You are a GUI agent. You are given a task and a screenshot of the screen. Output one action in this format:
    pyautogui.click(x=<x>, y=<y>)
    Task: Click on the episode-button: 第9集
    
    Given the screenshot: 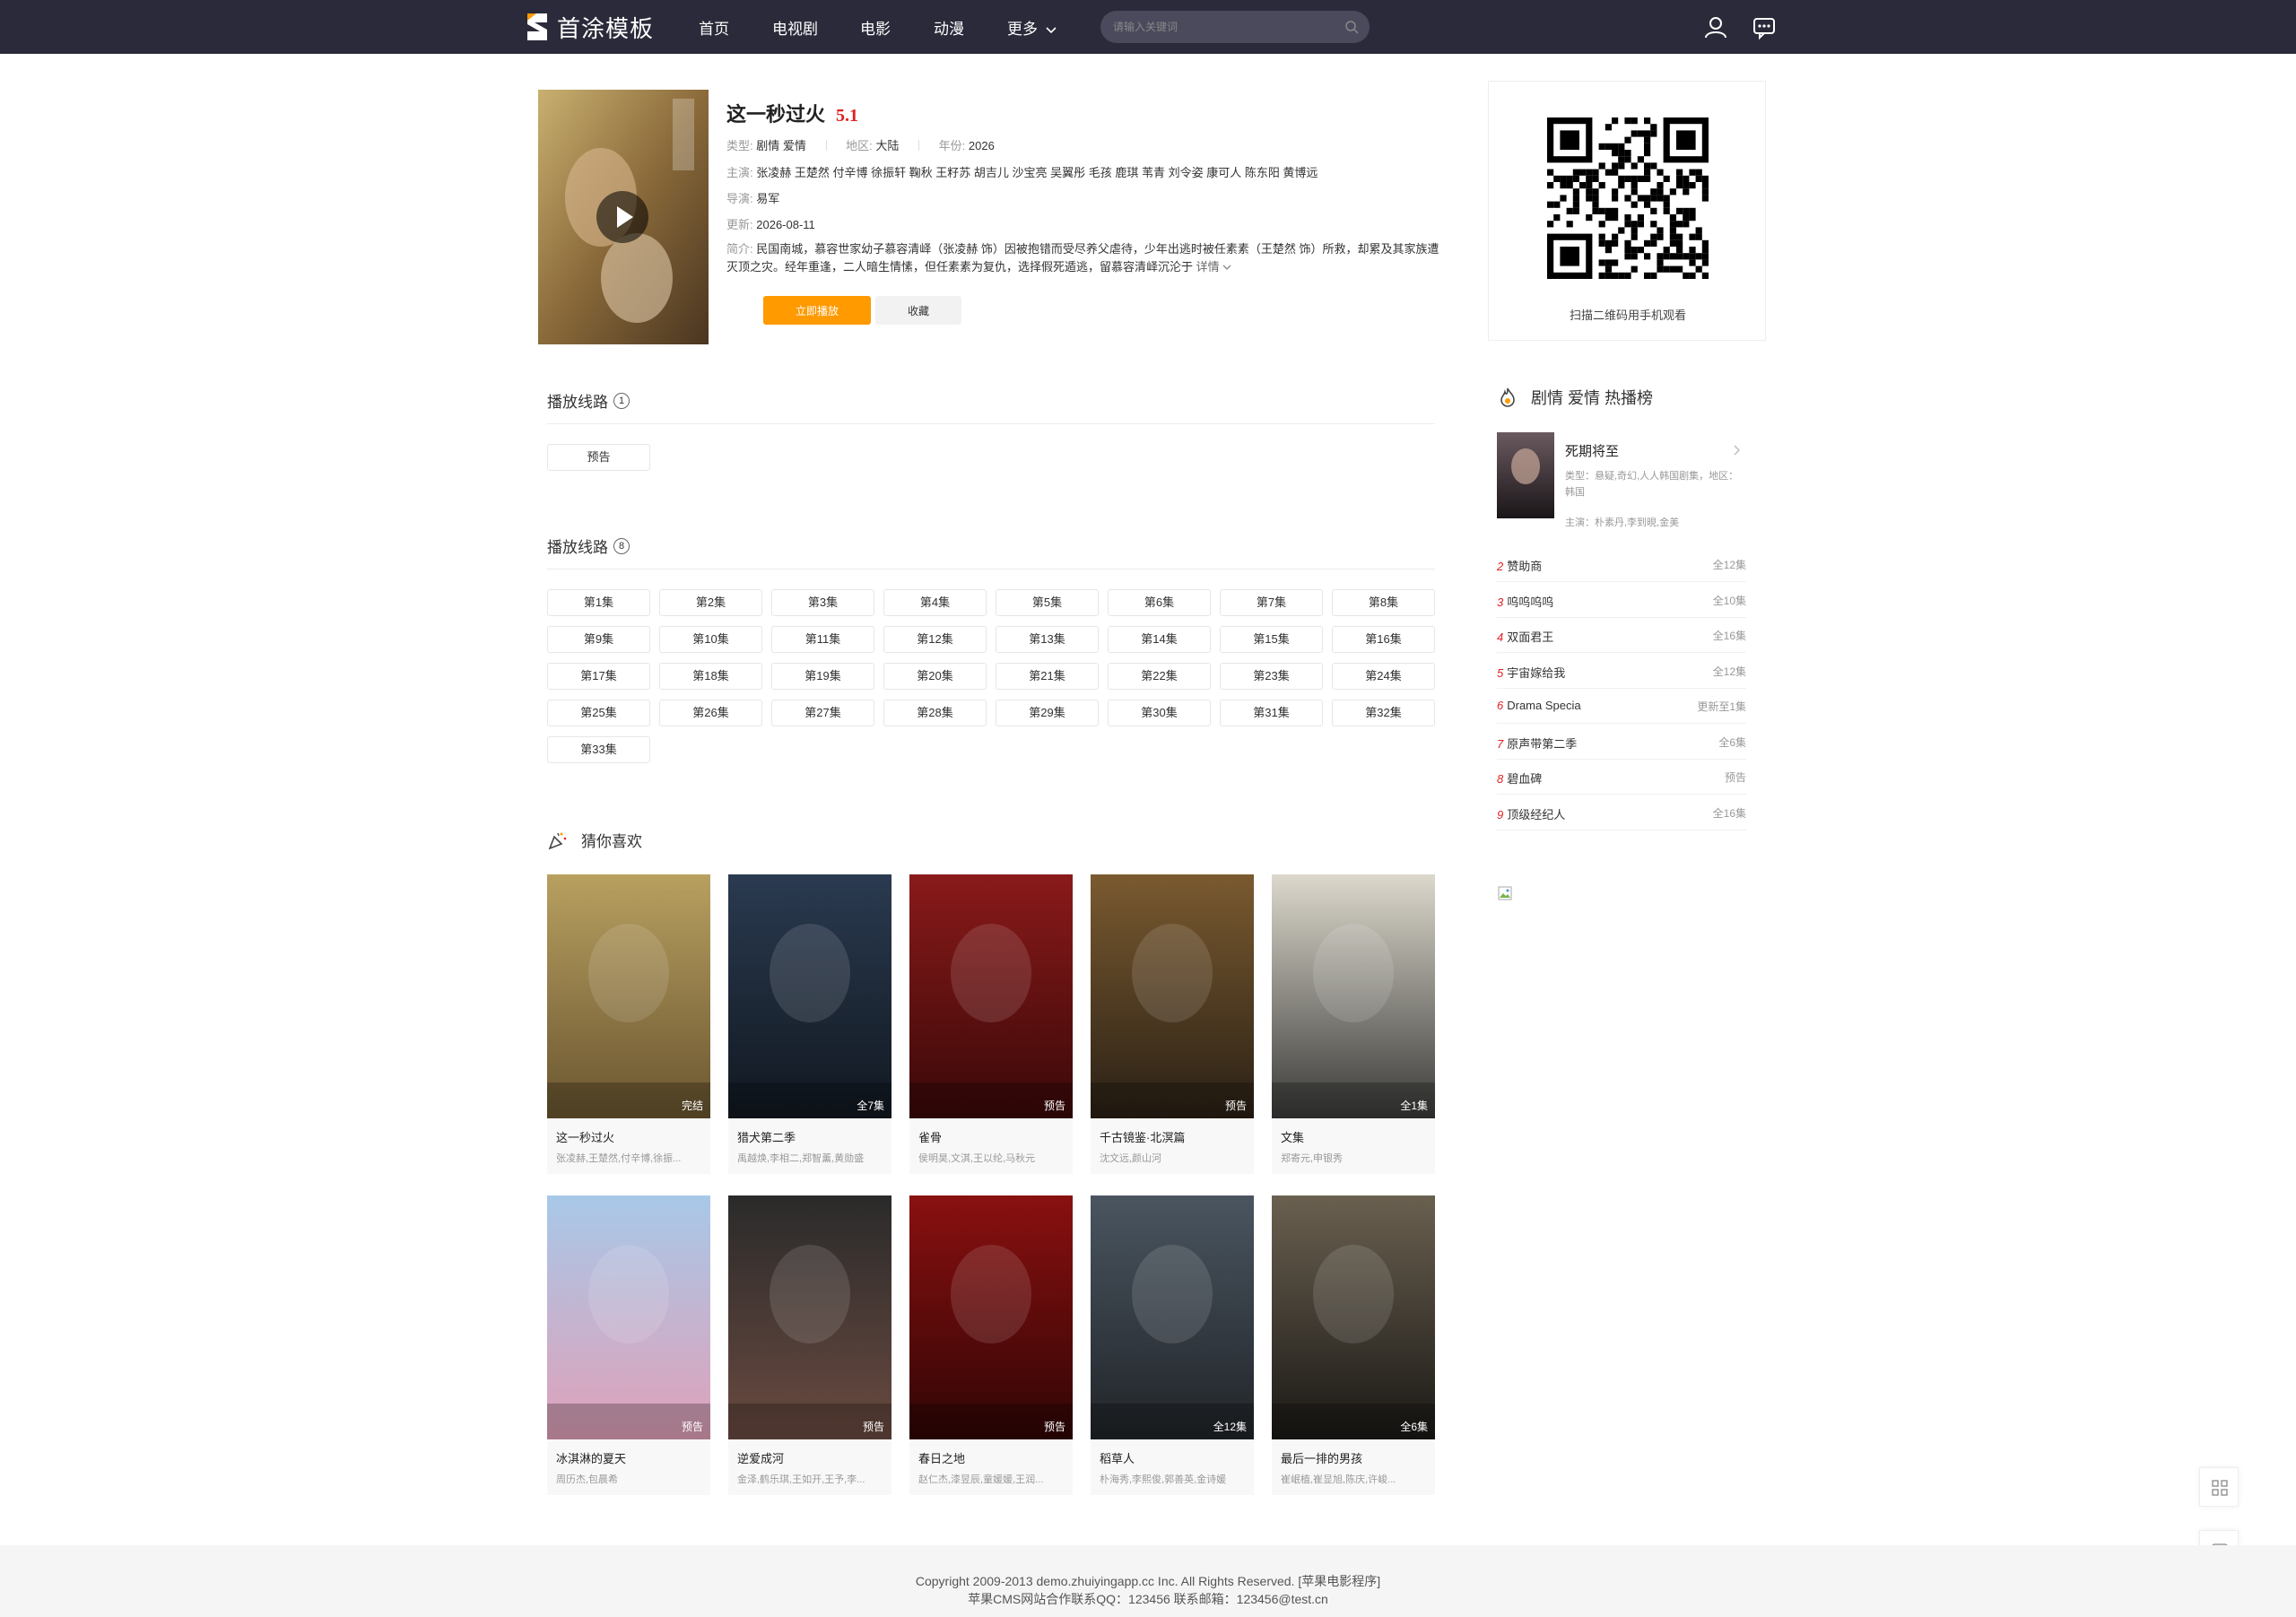 What is the action you would take?
    pyautogui.click(x=598, y=639)
    